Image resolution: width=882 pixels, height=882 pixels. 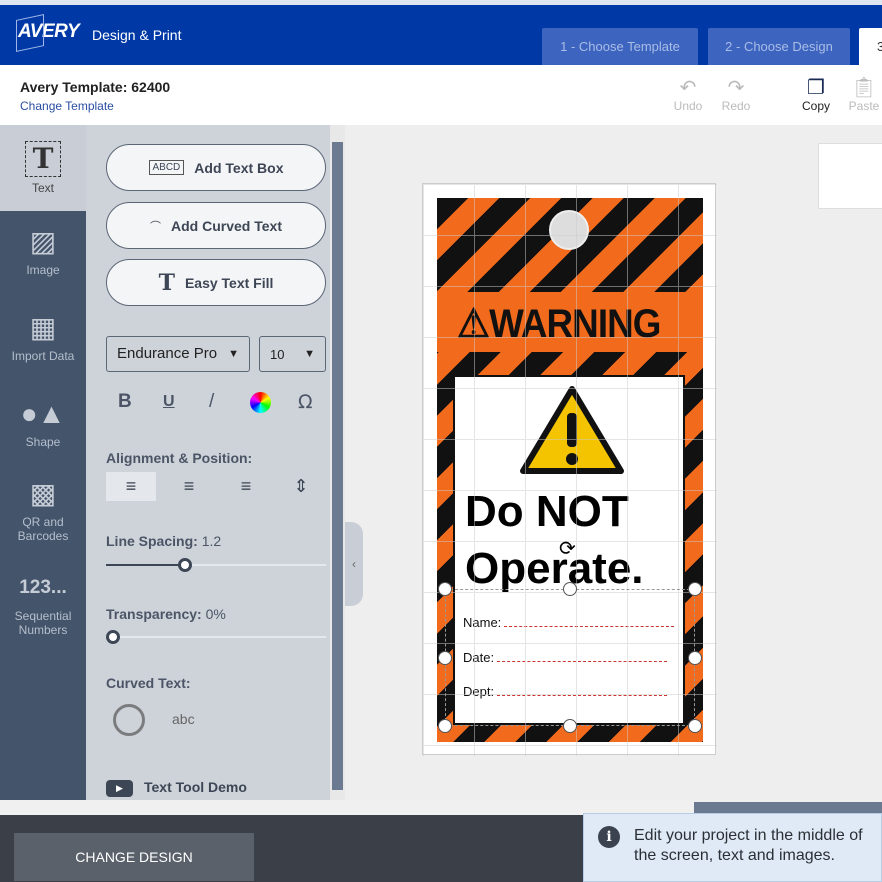 I want to click on paste-label: Paste, so click(x=864, y=106).